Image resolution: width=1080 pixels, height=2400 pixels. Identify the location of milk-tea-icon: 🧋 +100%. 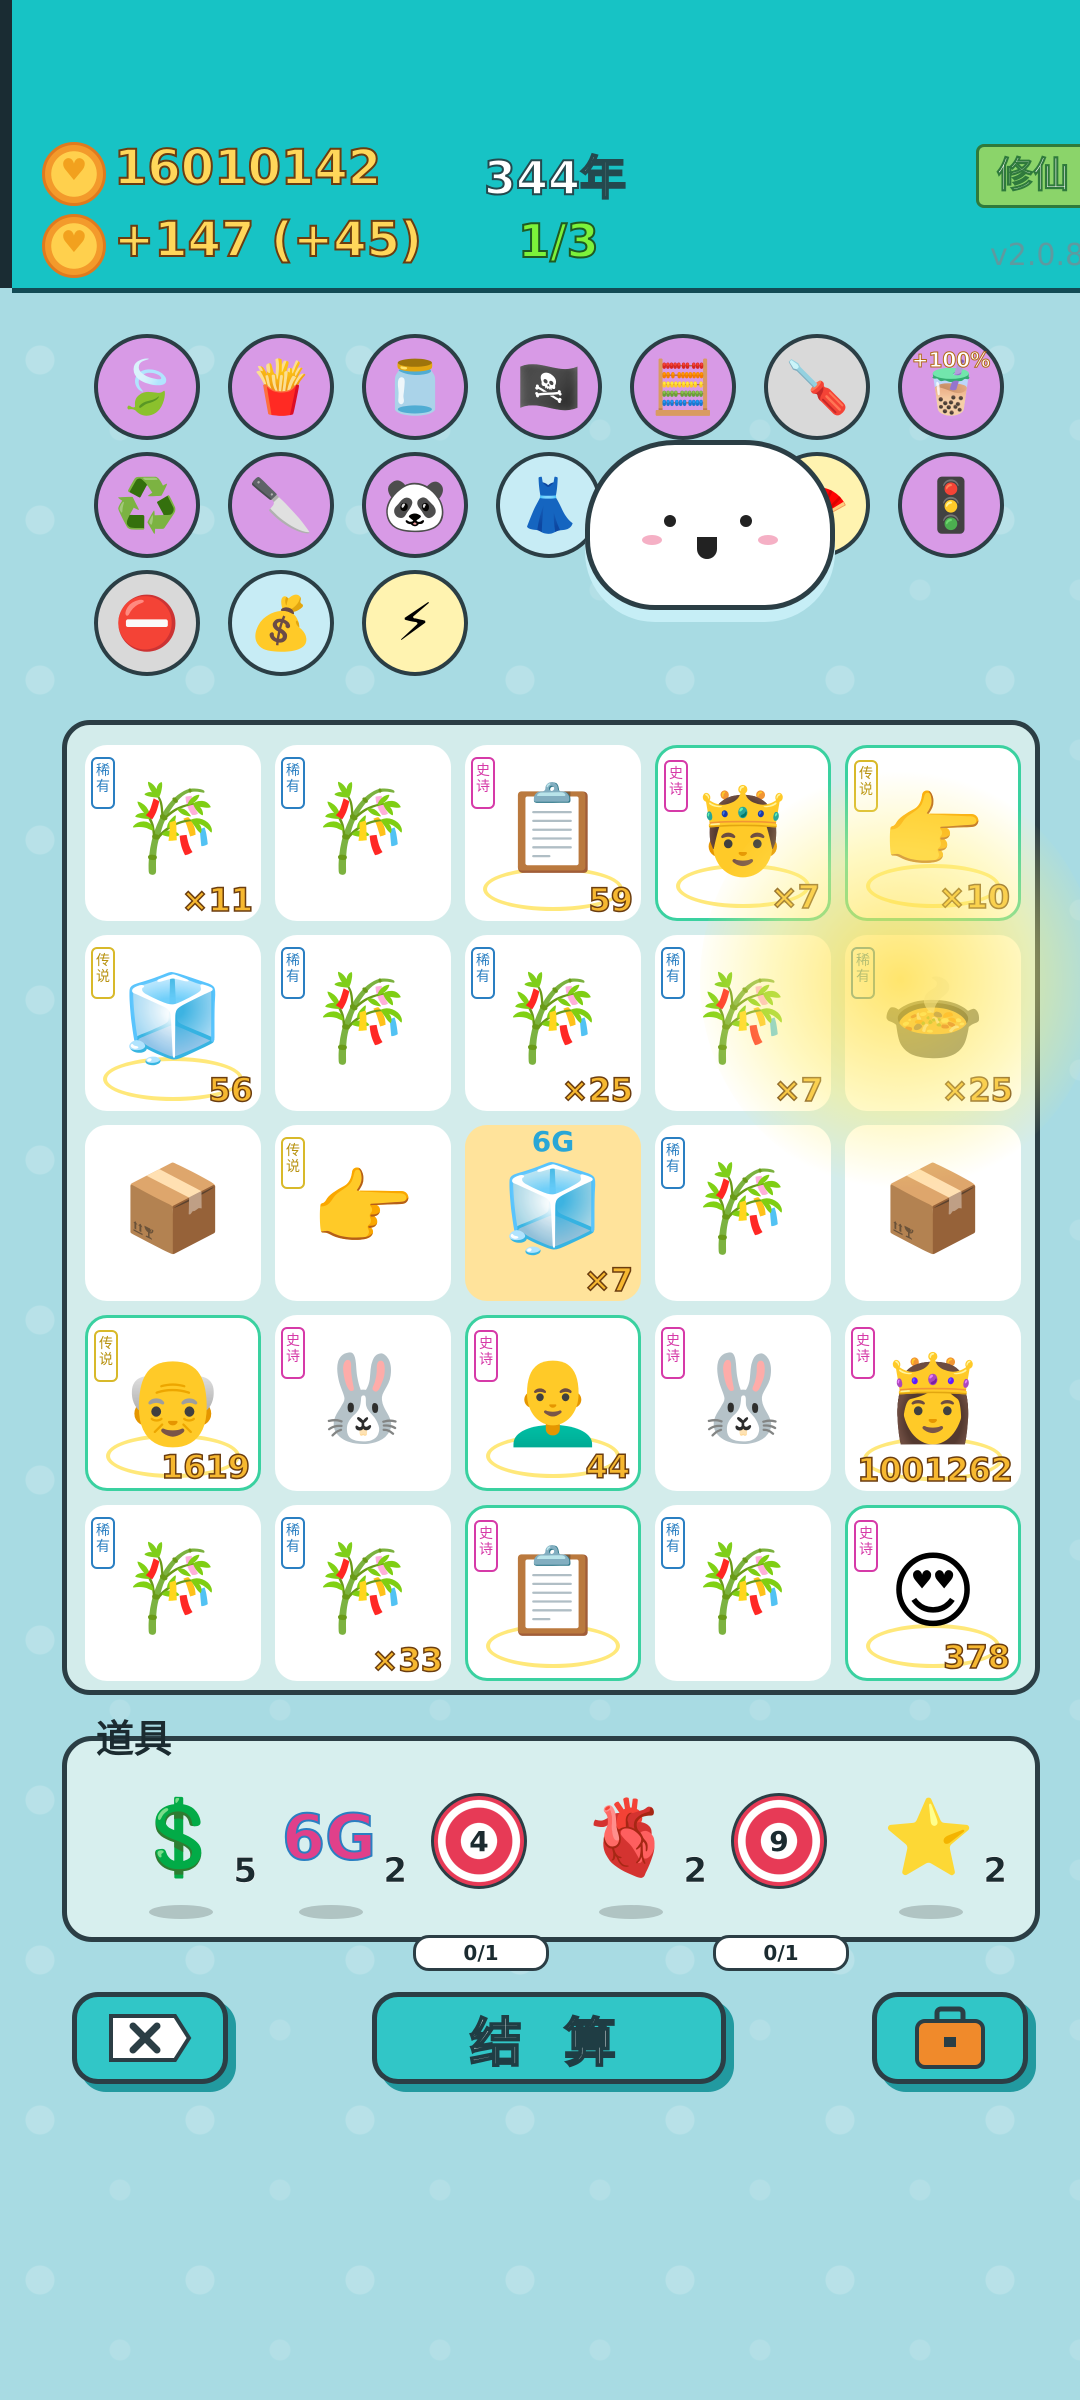
(951, 387).